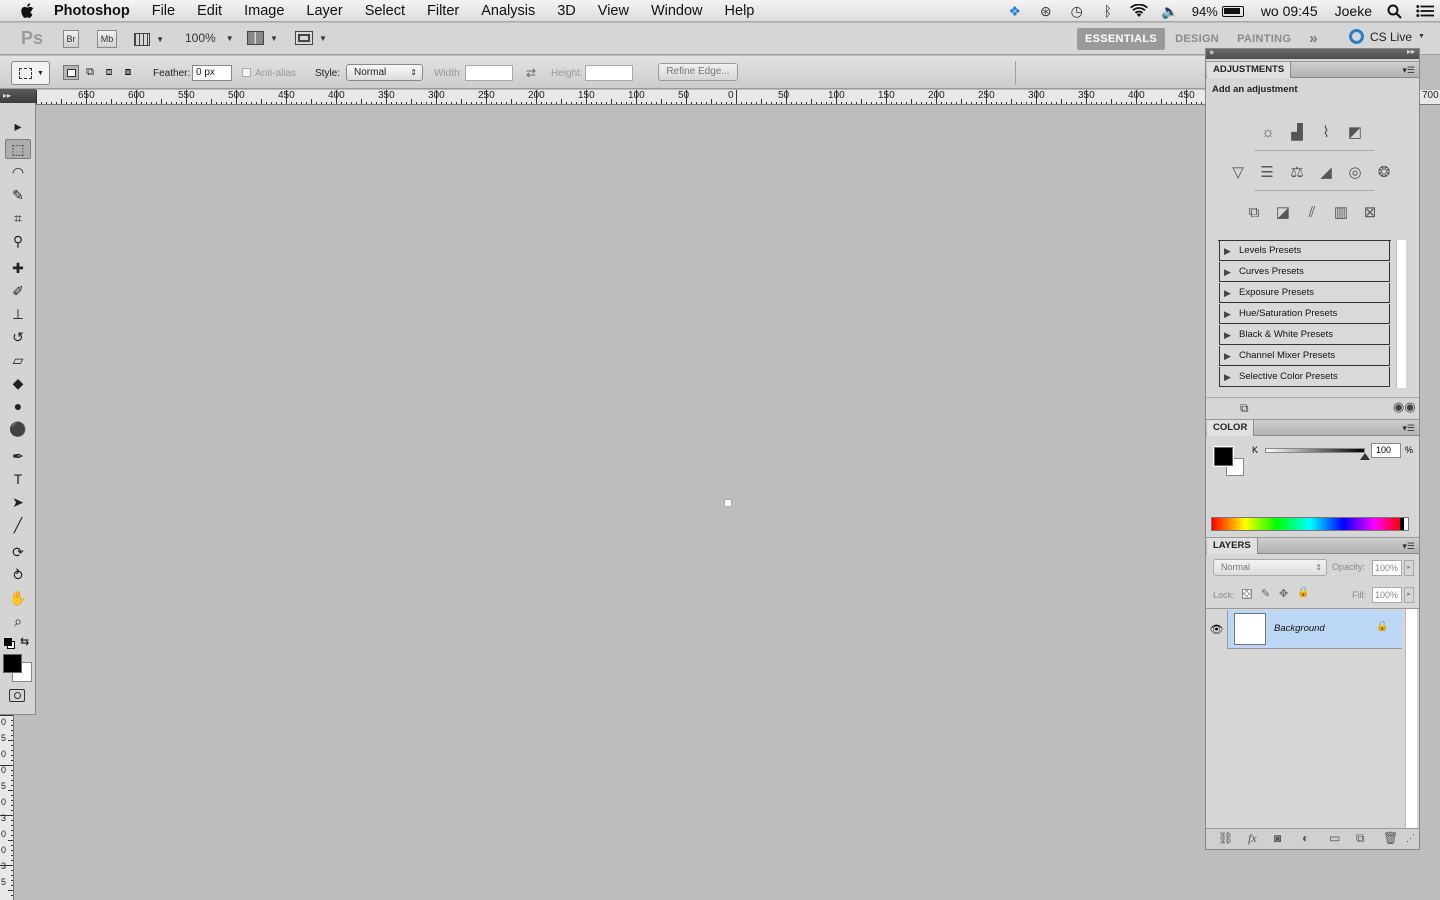 The height and width of the screenshot is (900, 1440). I want to click on path-select-tool-icon: ➤, so click(18, 502).